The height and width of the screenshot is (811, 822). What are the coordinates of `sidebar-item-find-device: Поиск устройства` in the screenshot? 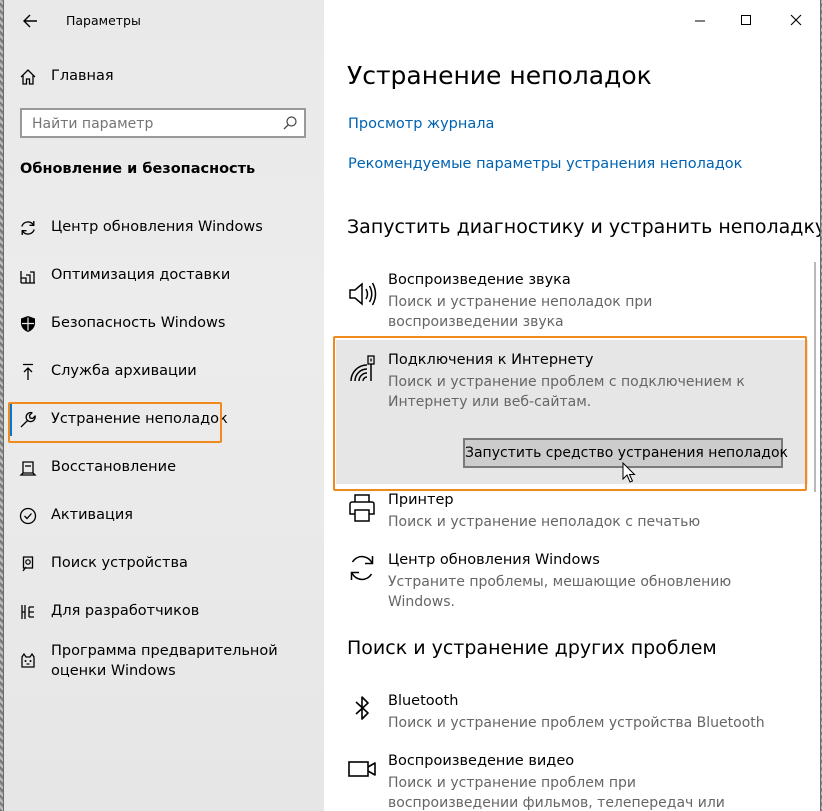 It's located at (164, 564).